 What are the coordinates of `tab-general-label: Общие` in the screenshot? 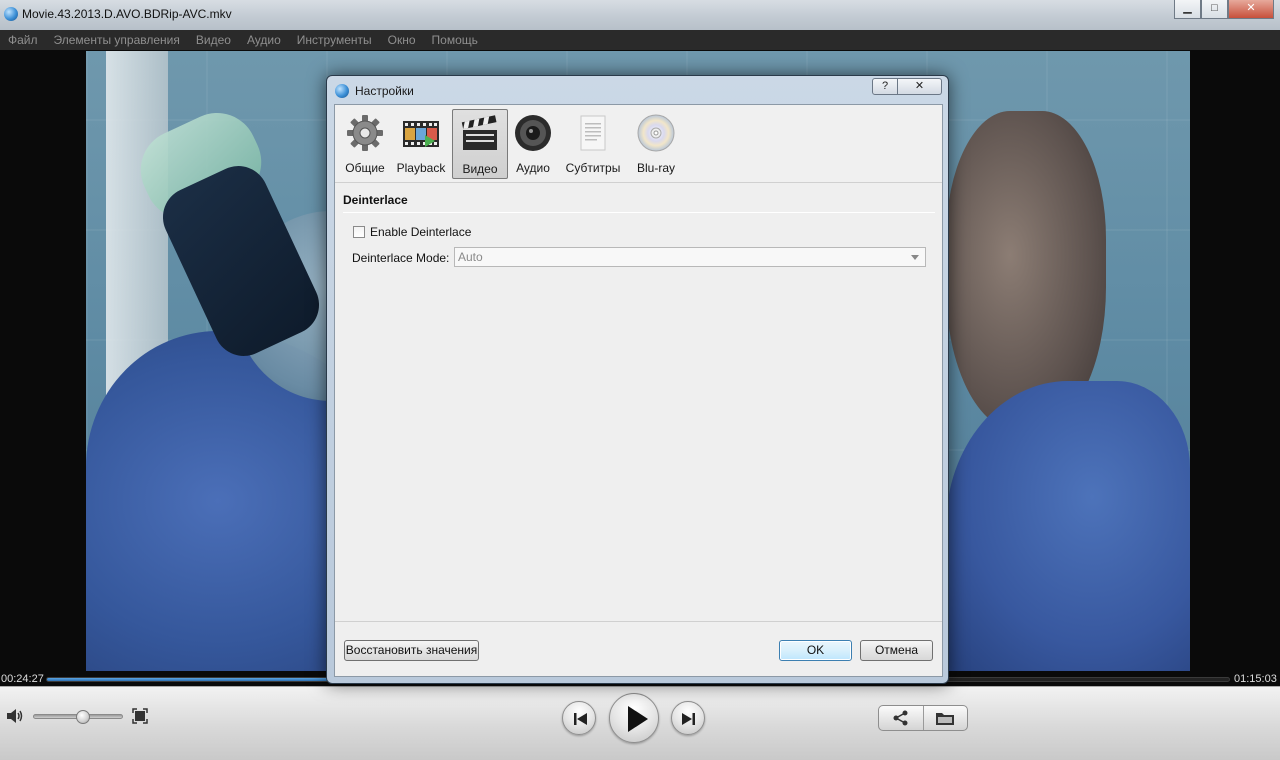 It's located at (365, 168).